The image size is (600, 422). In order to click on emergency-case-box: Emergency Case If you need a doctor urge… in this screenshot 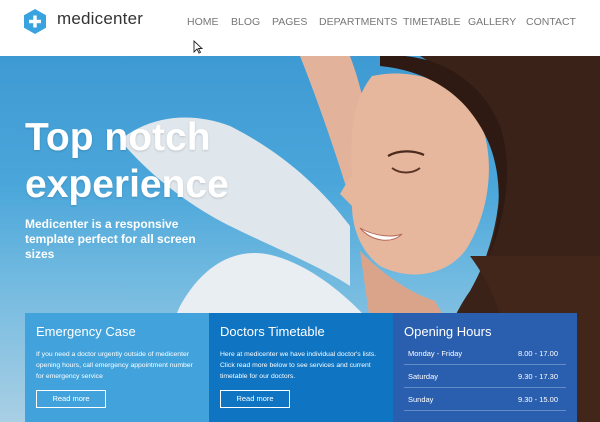, I will do `click(117, 367)`.